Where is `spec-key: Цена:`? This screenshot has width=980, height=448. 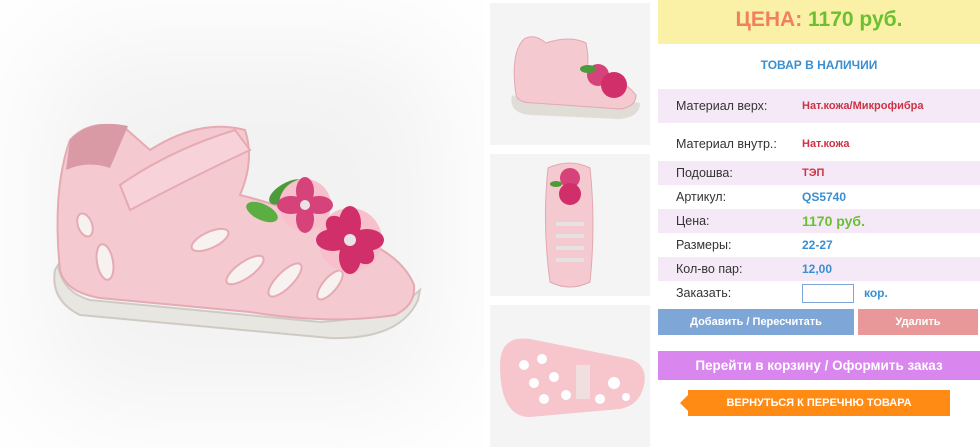
spec-key: Цена: is located at coordinates (693, 221).